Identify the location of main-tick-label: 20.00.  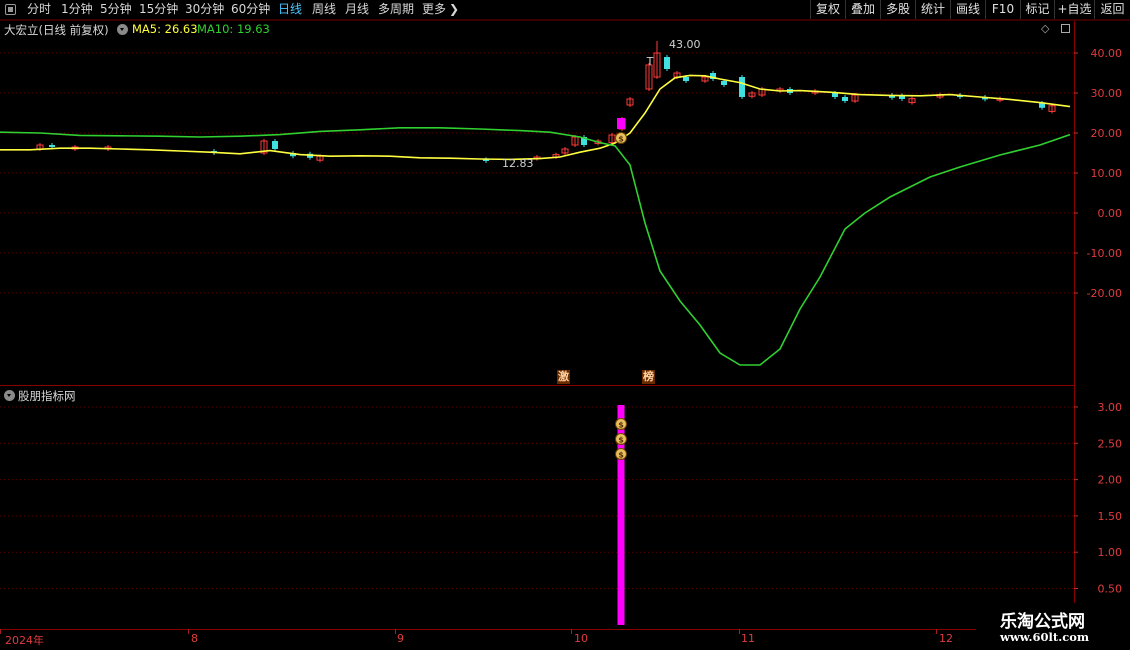
(1107, 133).